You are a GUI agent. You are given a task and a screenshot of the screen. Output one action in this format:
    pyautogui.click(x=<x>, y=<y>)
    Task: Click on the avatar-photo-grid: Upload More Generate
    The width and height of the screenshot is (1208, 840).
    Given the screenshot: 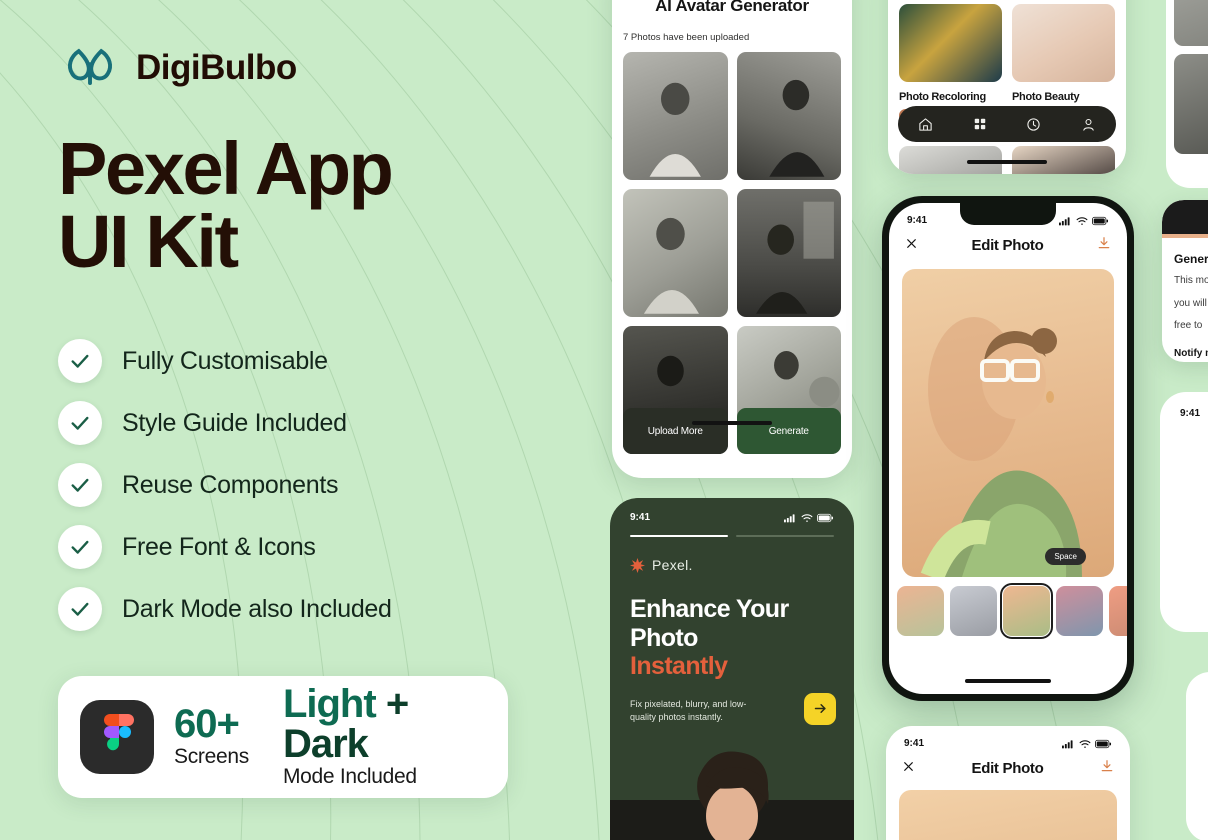 What is the action you would take?
    pyautogui.click(x=732, y=248)
    